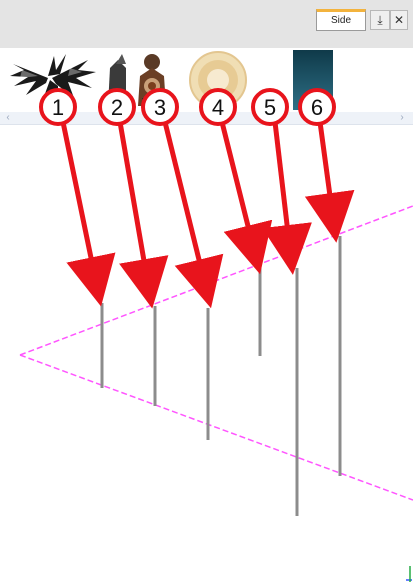 This screenshot has height=582, width=413. I want to click on callout-2: 2, so click(117, 107).